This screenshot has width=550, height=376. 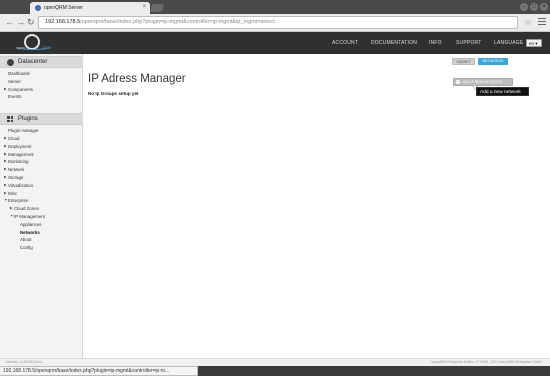 I want to click on page-title: IP Adress Manager, so click(x=137, y=79).